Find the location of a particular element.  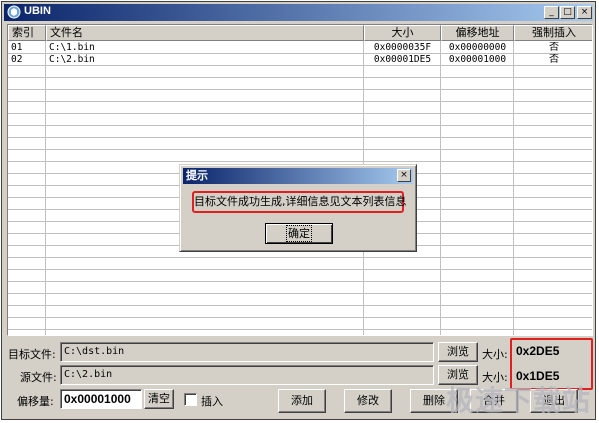

target-file-field: C:\dst.bin is located at coordinates (247, 352).